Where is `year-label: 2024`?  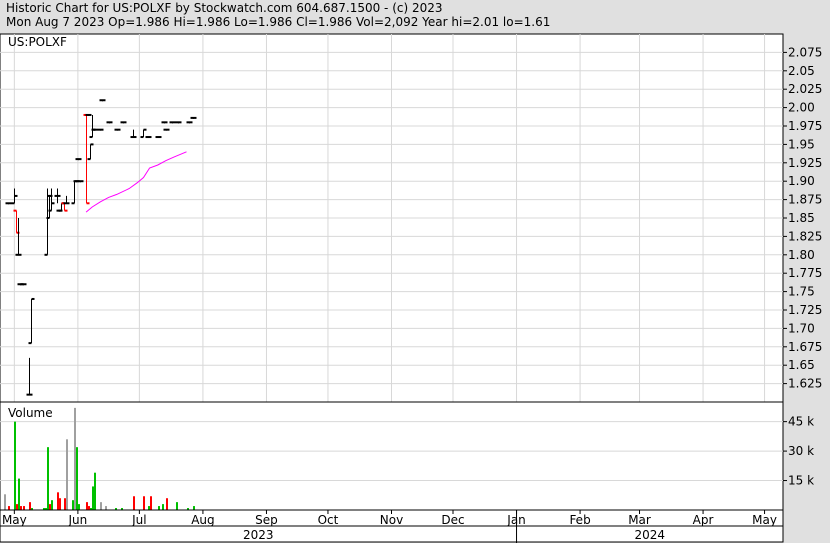
year-label: 2024 is located at coordinates (649, 535).